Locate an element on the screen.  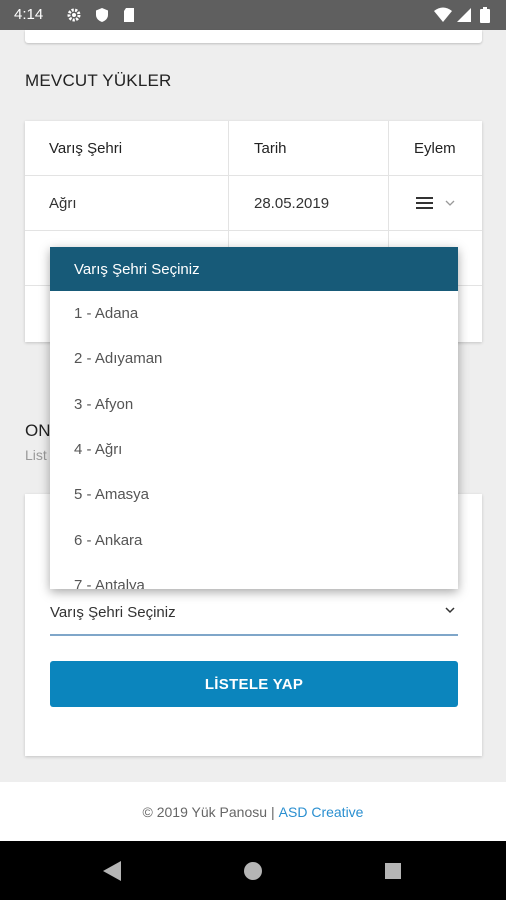
dropdown-option: 3 - Afyon is located at coordinates (254, 404).